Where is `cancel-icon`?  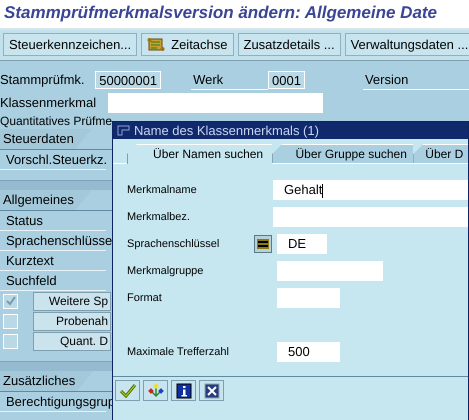
cancel-icon is located at coordinates (212, 390).